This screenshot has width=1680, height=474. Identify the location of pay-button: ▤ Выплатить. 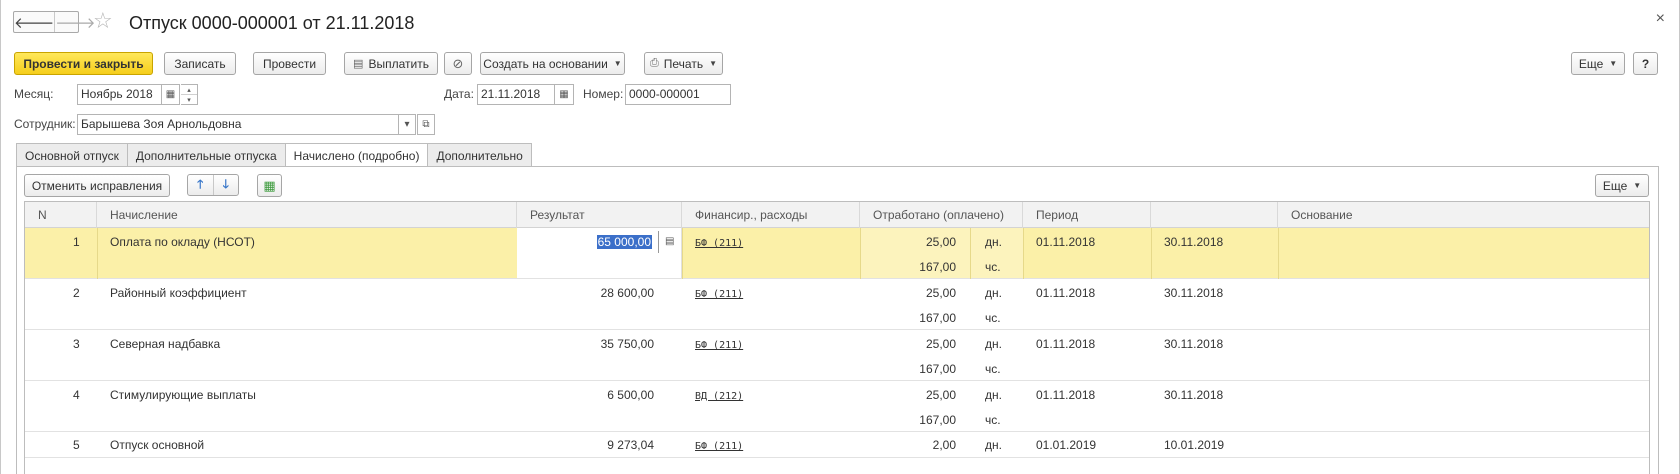
(391, 63).